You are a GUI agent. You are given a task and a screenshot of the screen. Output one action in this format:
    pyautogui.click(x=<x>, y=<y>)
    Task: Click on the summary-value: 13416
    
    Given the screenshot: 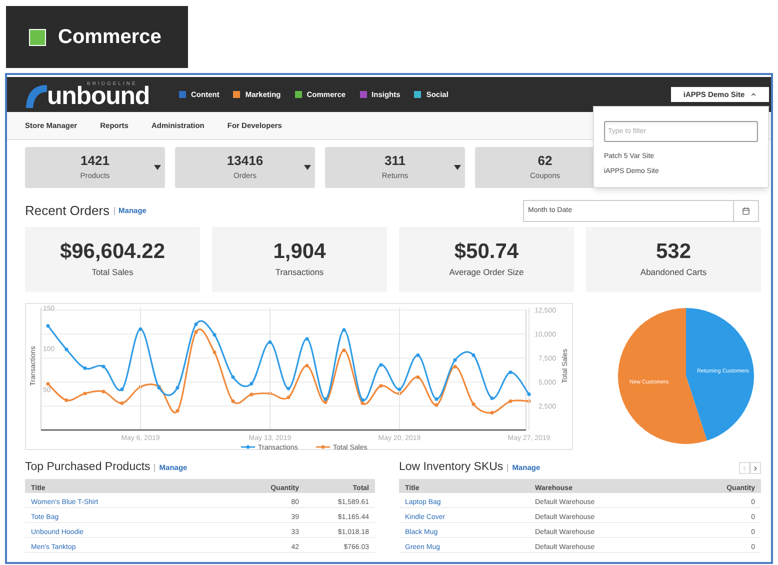 What is the action you would take?
    pyautogui.click(x=245, y=160)
    